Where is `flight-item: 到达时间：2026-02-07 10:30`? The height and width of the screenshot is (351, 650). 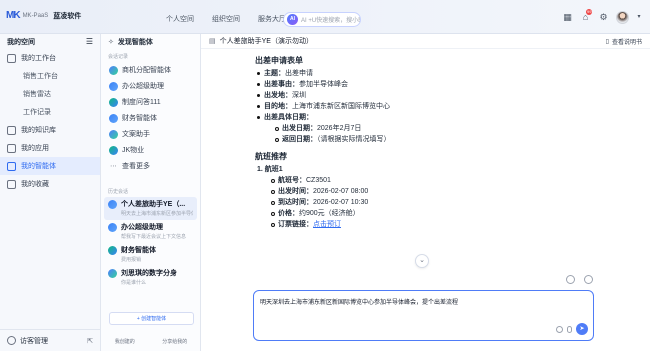 flight-item: 到达时间：2026-02-07 10:30 is located at coordinates (427, 202).